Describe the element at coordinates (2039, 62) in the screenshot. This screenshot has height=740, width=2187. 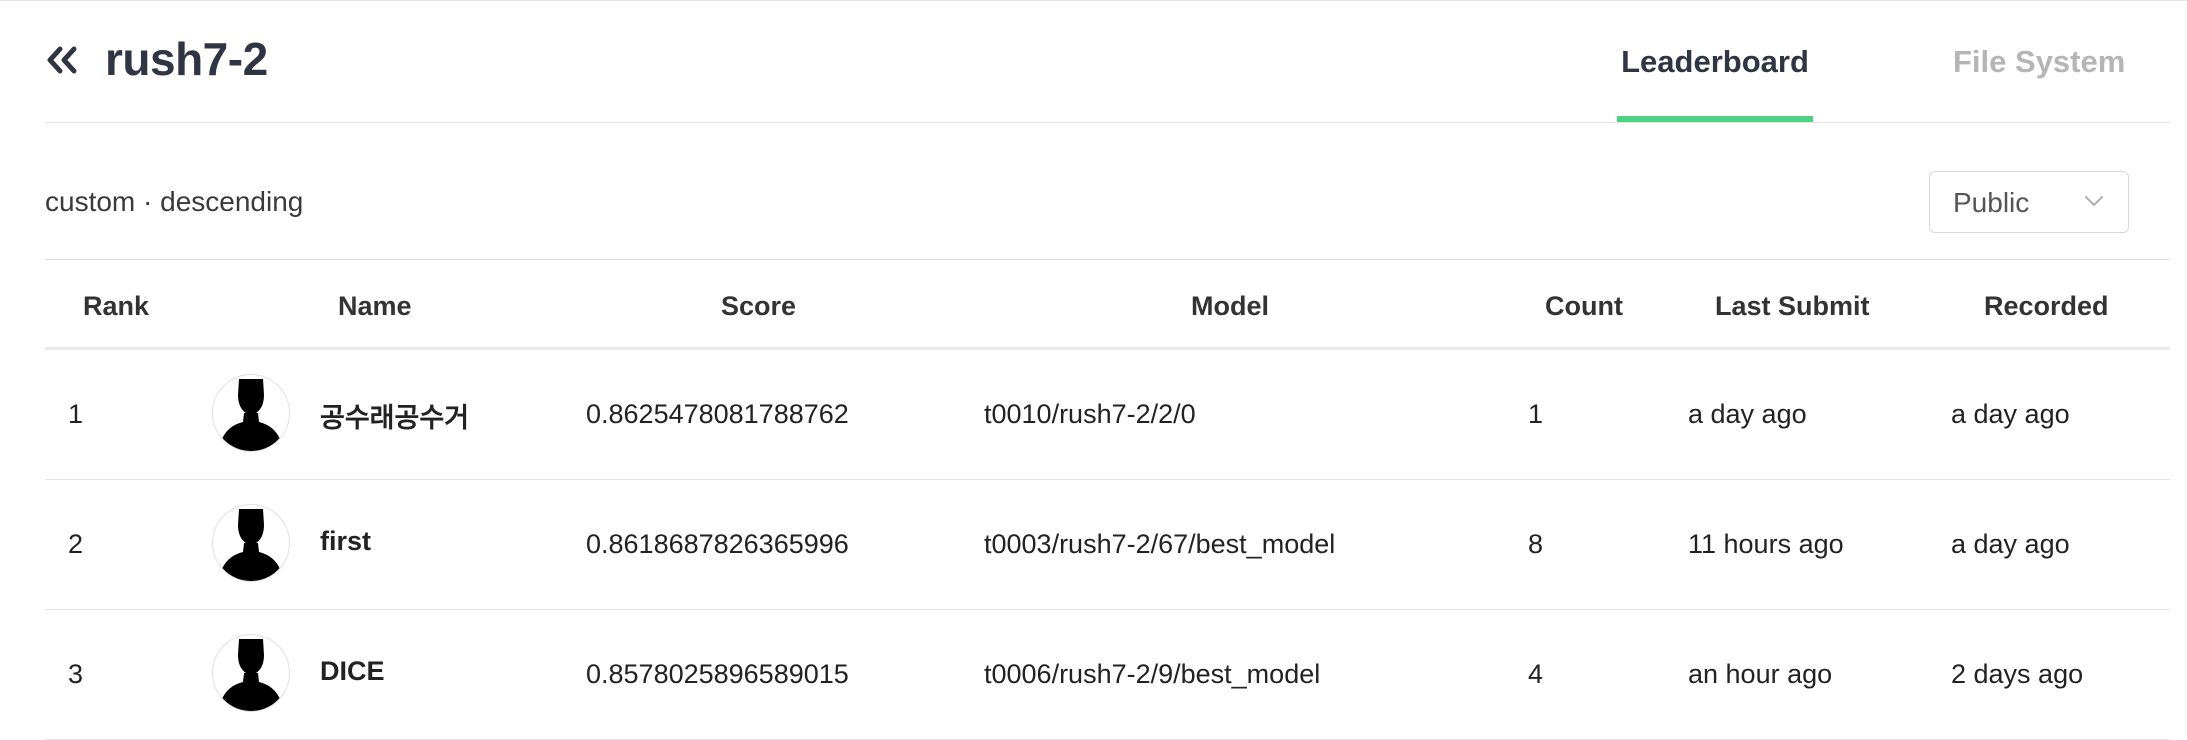
I see `tab-file-system: File System` at that location.